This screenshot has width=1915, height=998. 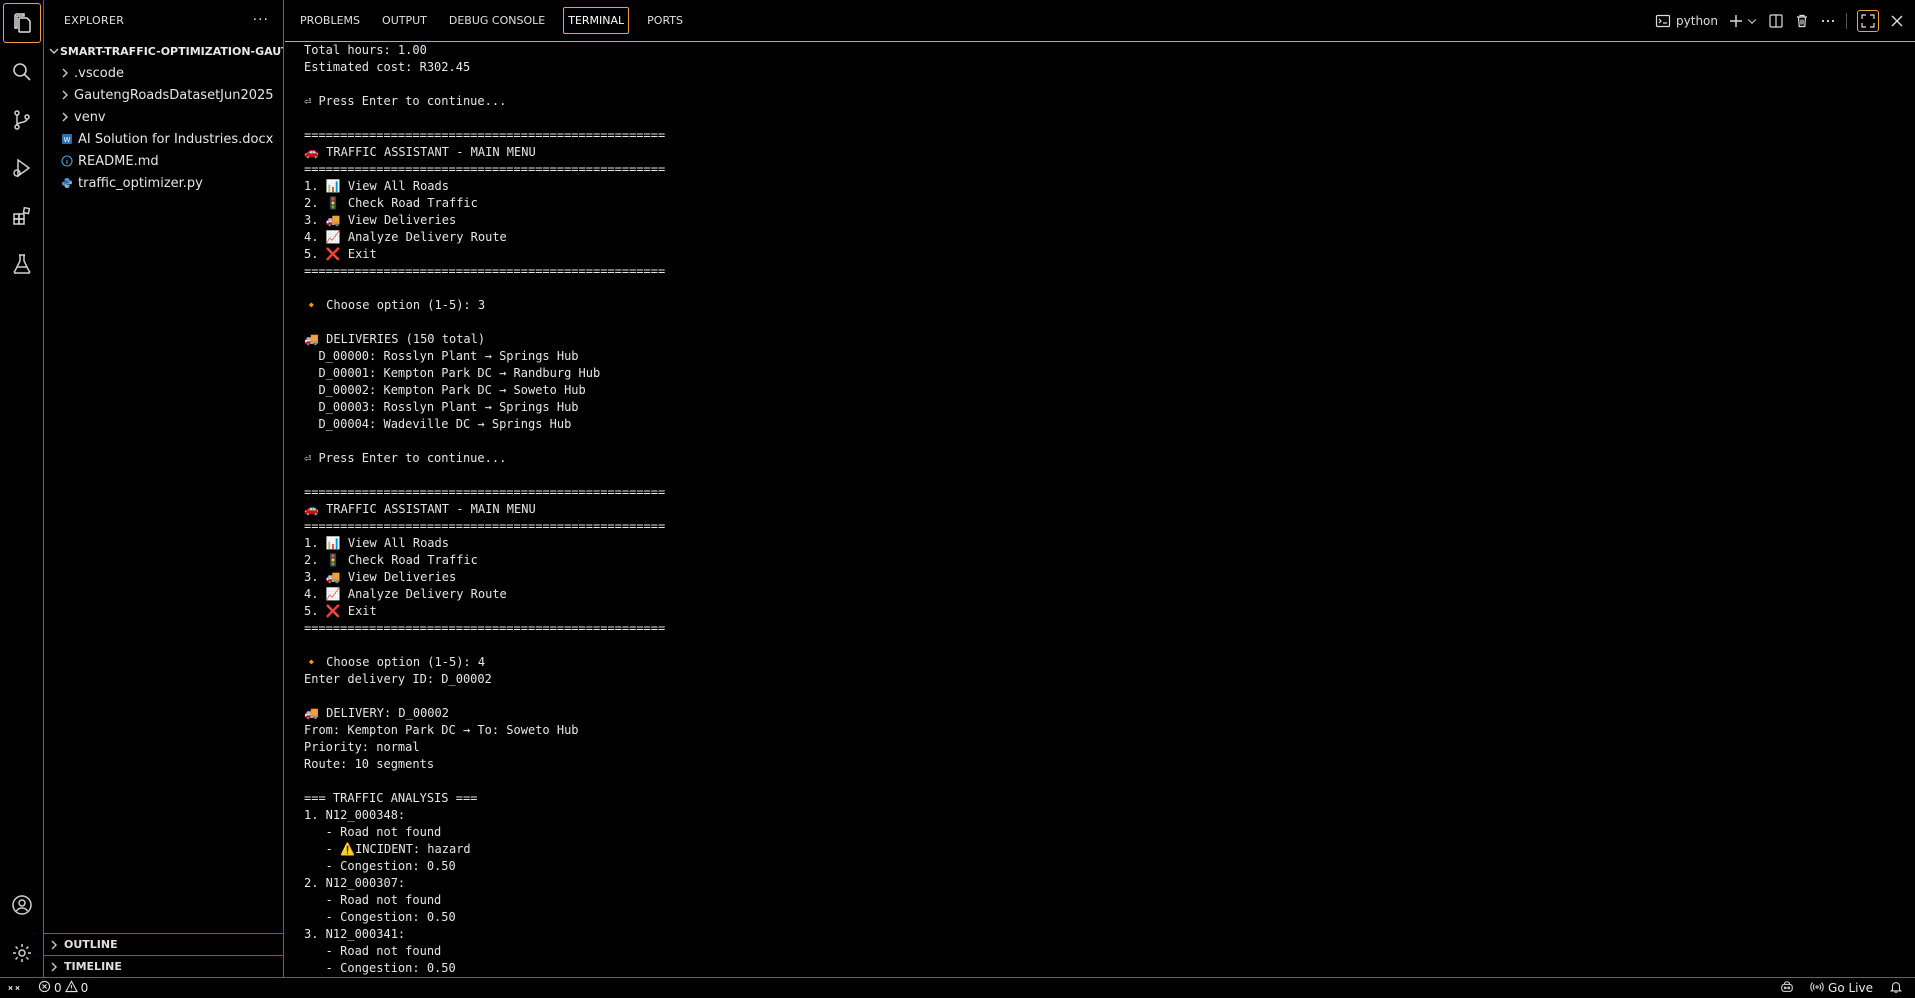 What do you see at coordinates (340, 611) in the screenshot?
I see `terminal-line: 5. ❌ Exit` at bounding box center [340, 611].